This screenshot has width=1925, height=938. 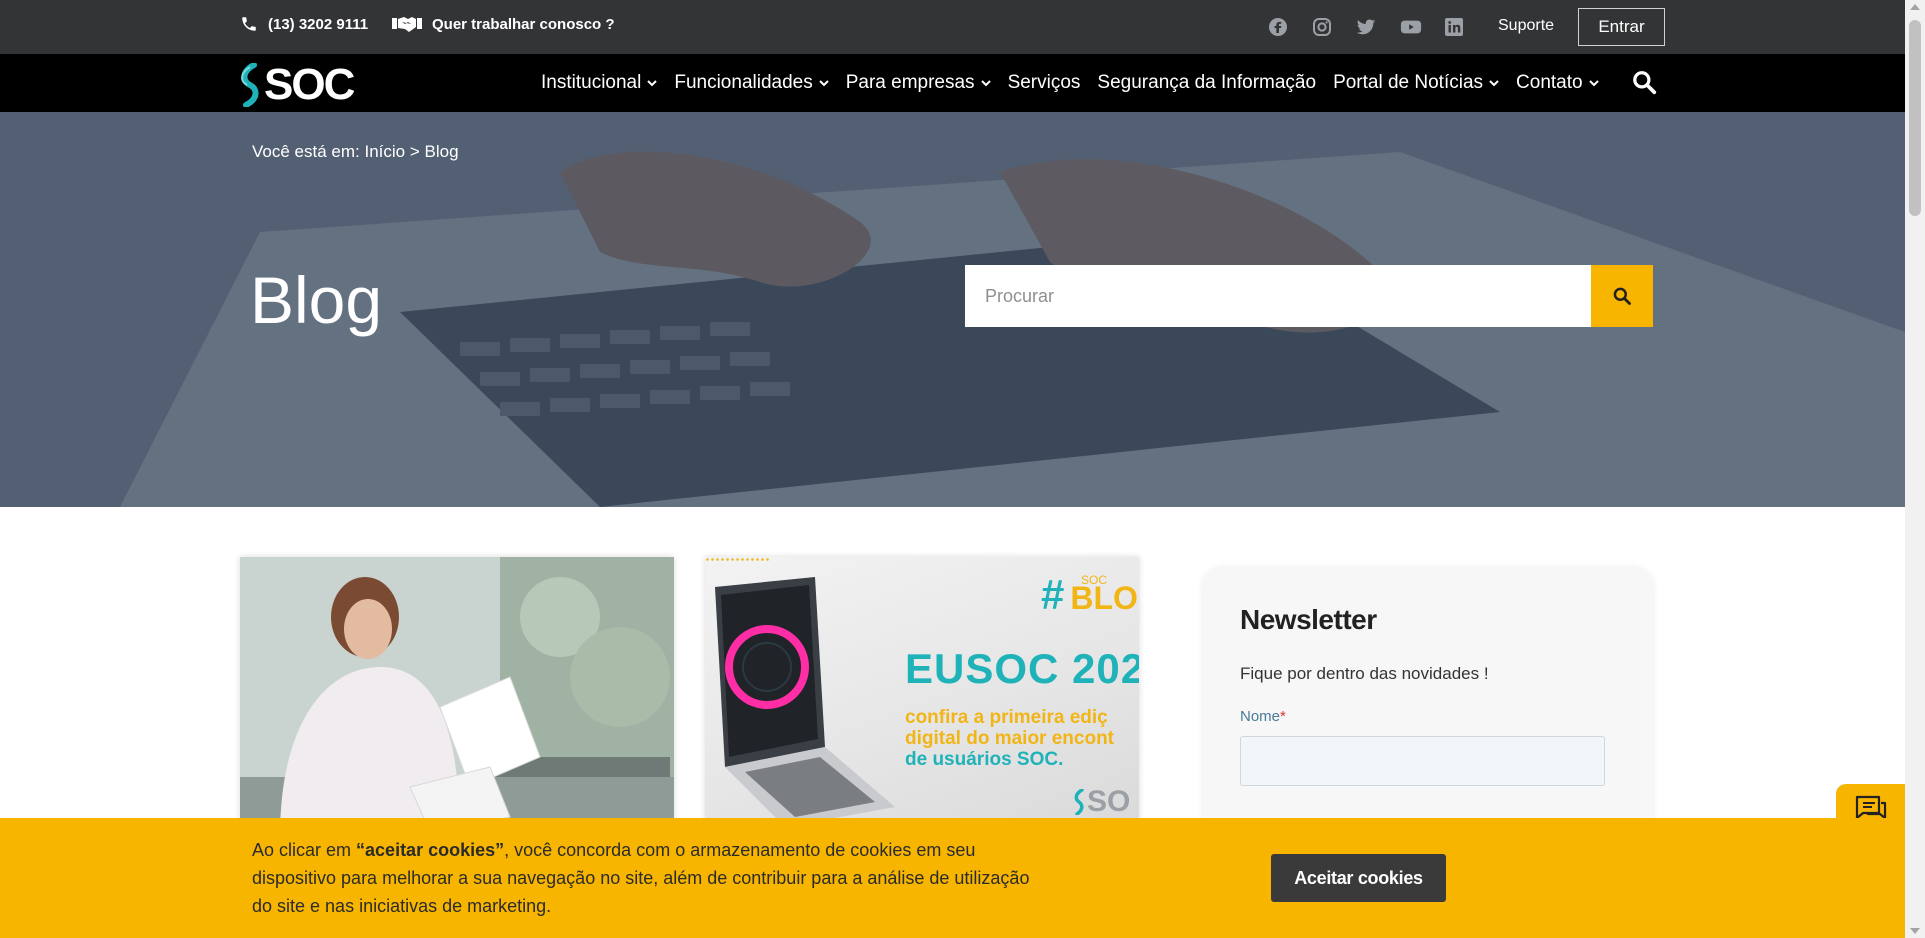 I want to click on name-input, so click(x=1422, y=761).